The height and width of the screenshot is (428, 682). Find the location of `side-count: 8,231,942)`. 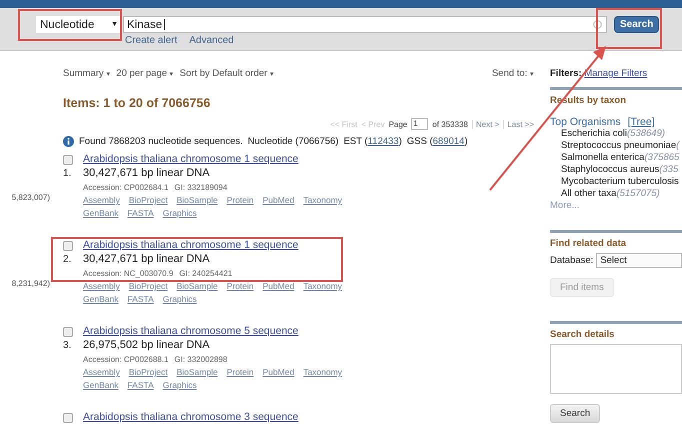

side-count: 8,231,942) is located at coordinates (31, 283).